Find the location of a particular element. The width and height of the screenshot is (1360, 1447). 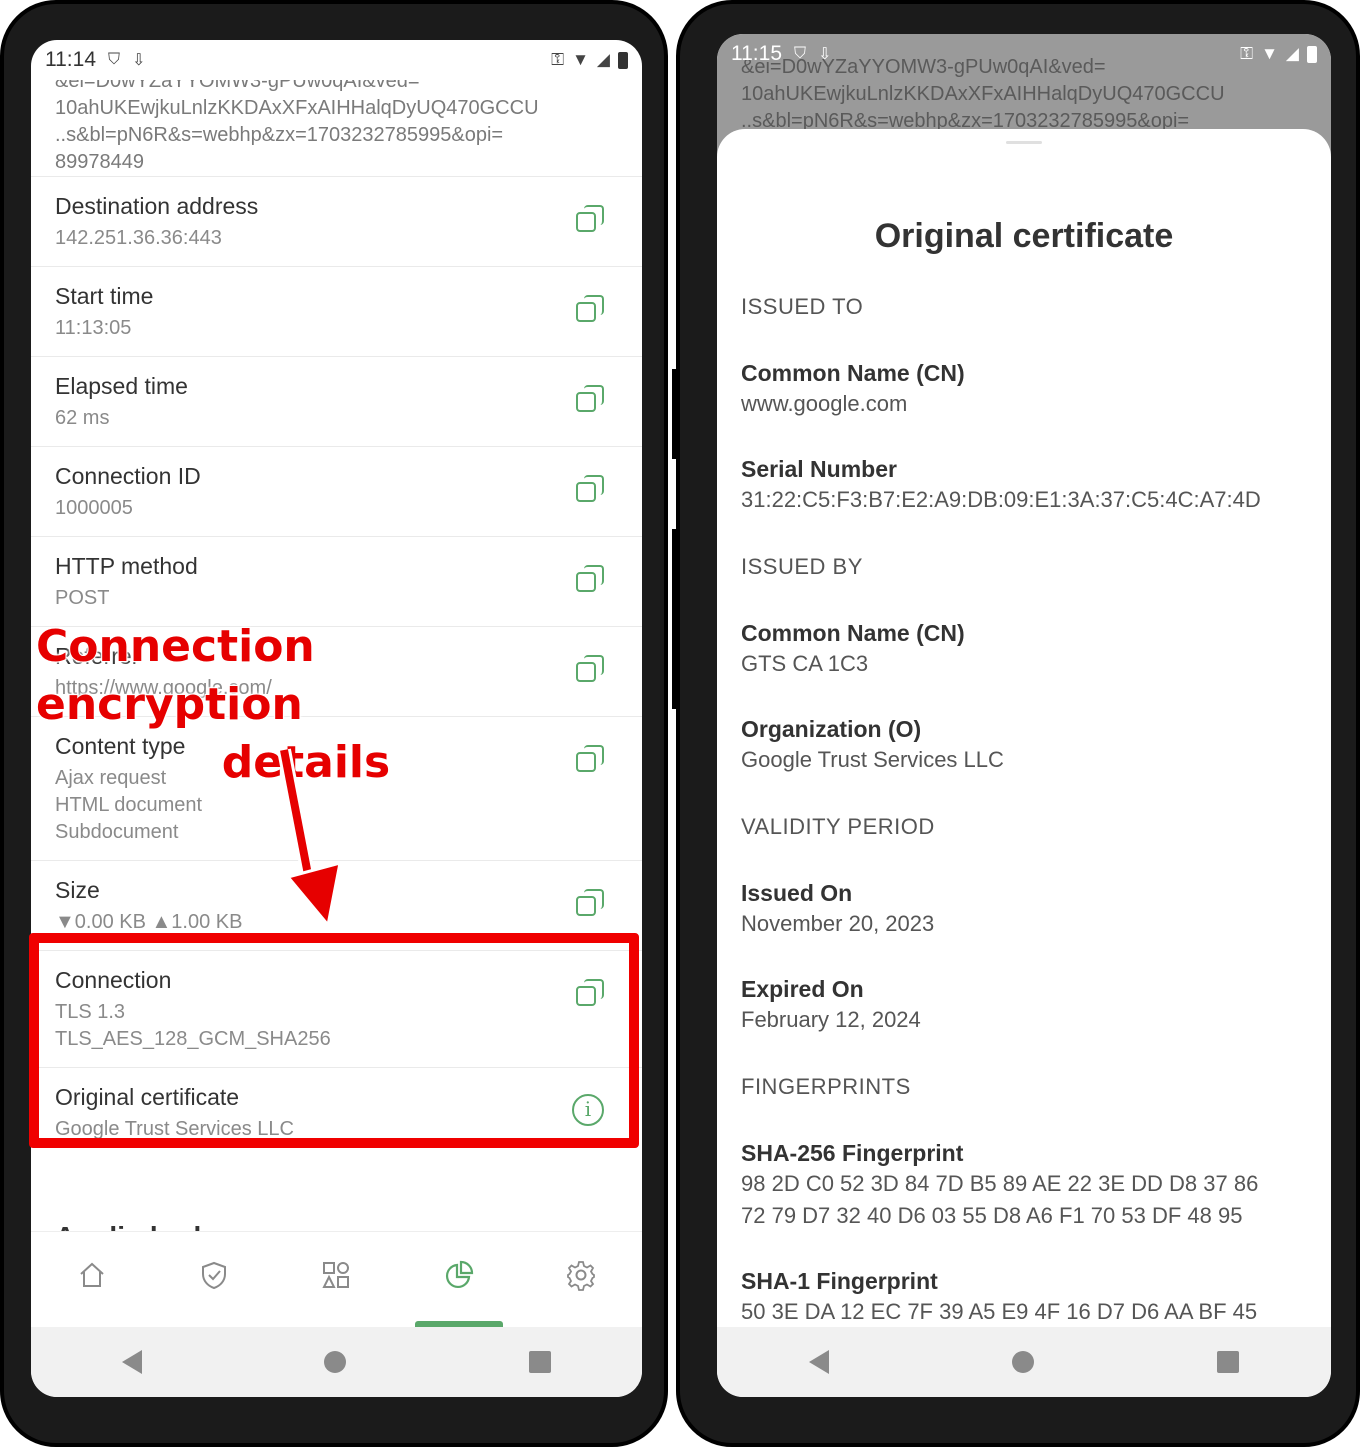

nav-protection is located at coordinates (214, 1275).